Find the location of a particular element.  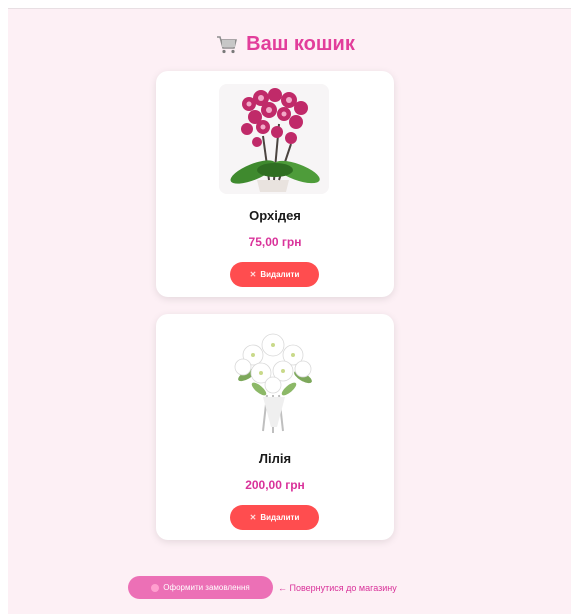

checkout-button: Оформити замовлення is located at coordinates (200, 587).